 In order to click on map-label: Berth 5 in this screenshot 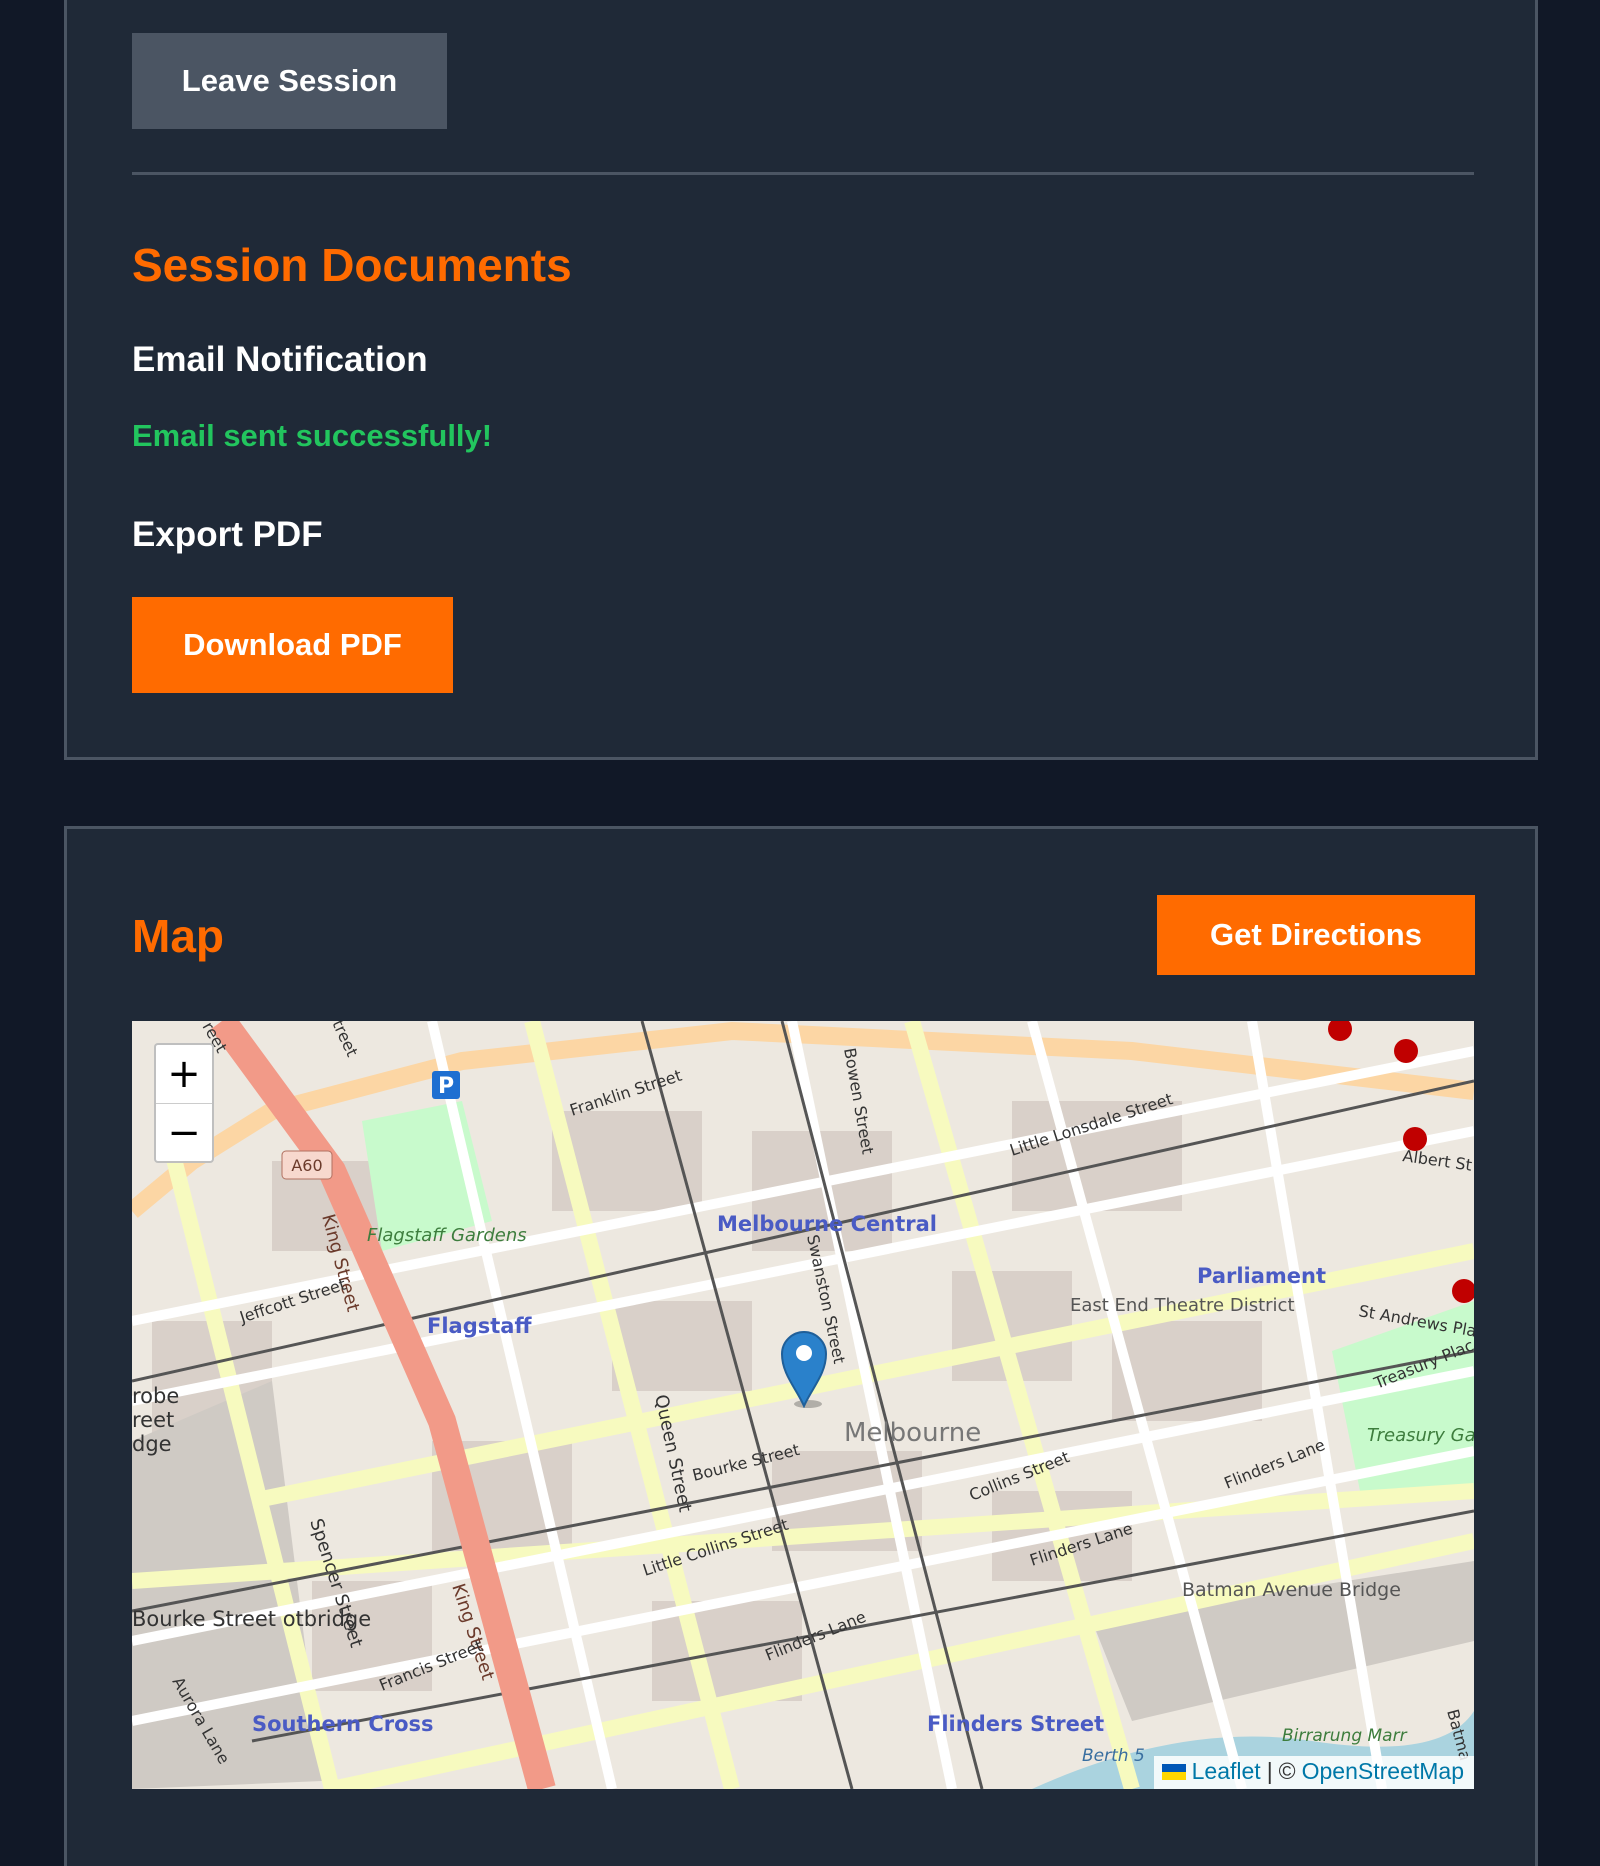, I will do `click(1113, 1756)`.